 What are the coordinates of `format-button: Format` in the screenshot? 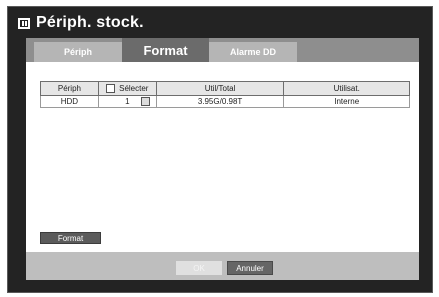 It's located at (70, 238).